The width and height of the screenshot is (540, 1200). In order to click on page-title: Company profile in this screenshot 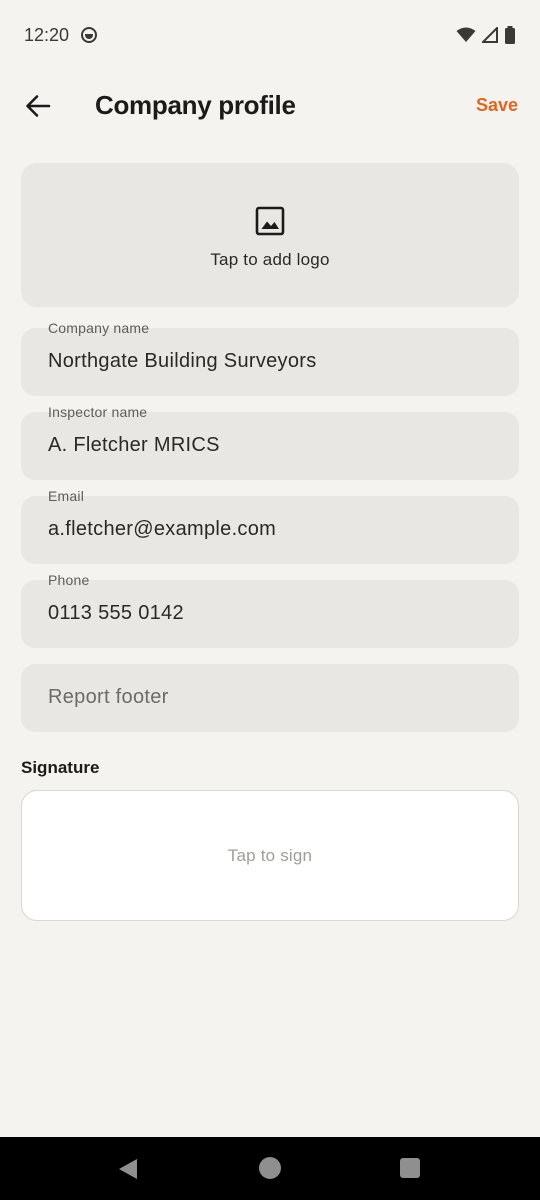, I will do `click(195, 105)`.